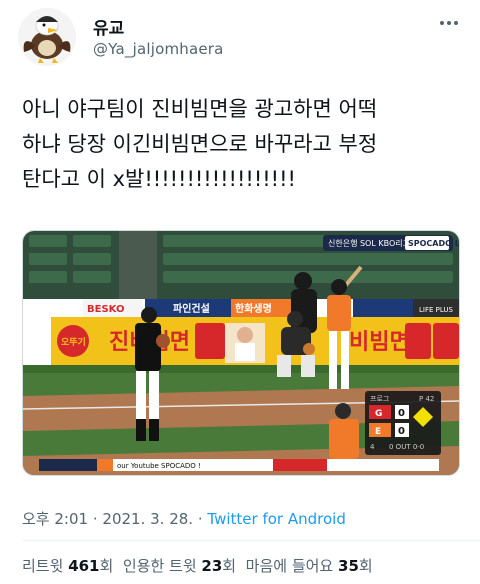 This screenshot has width=480, height=584. Describe the element at coordinates (191, 308) in the screenshot. I see `svg-text: 파인건설` at that location.